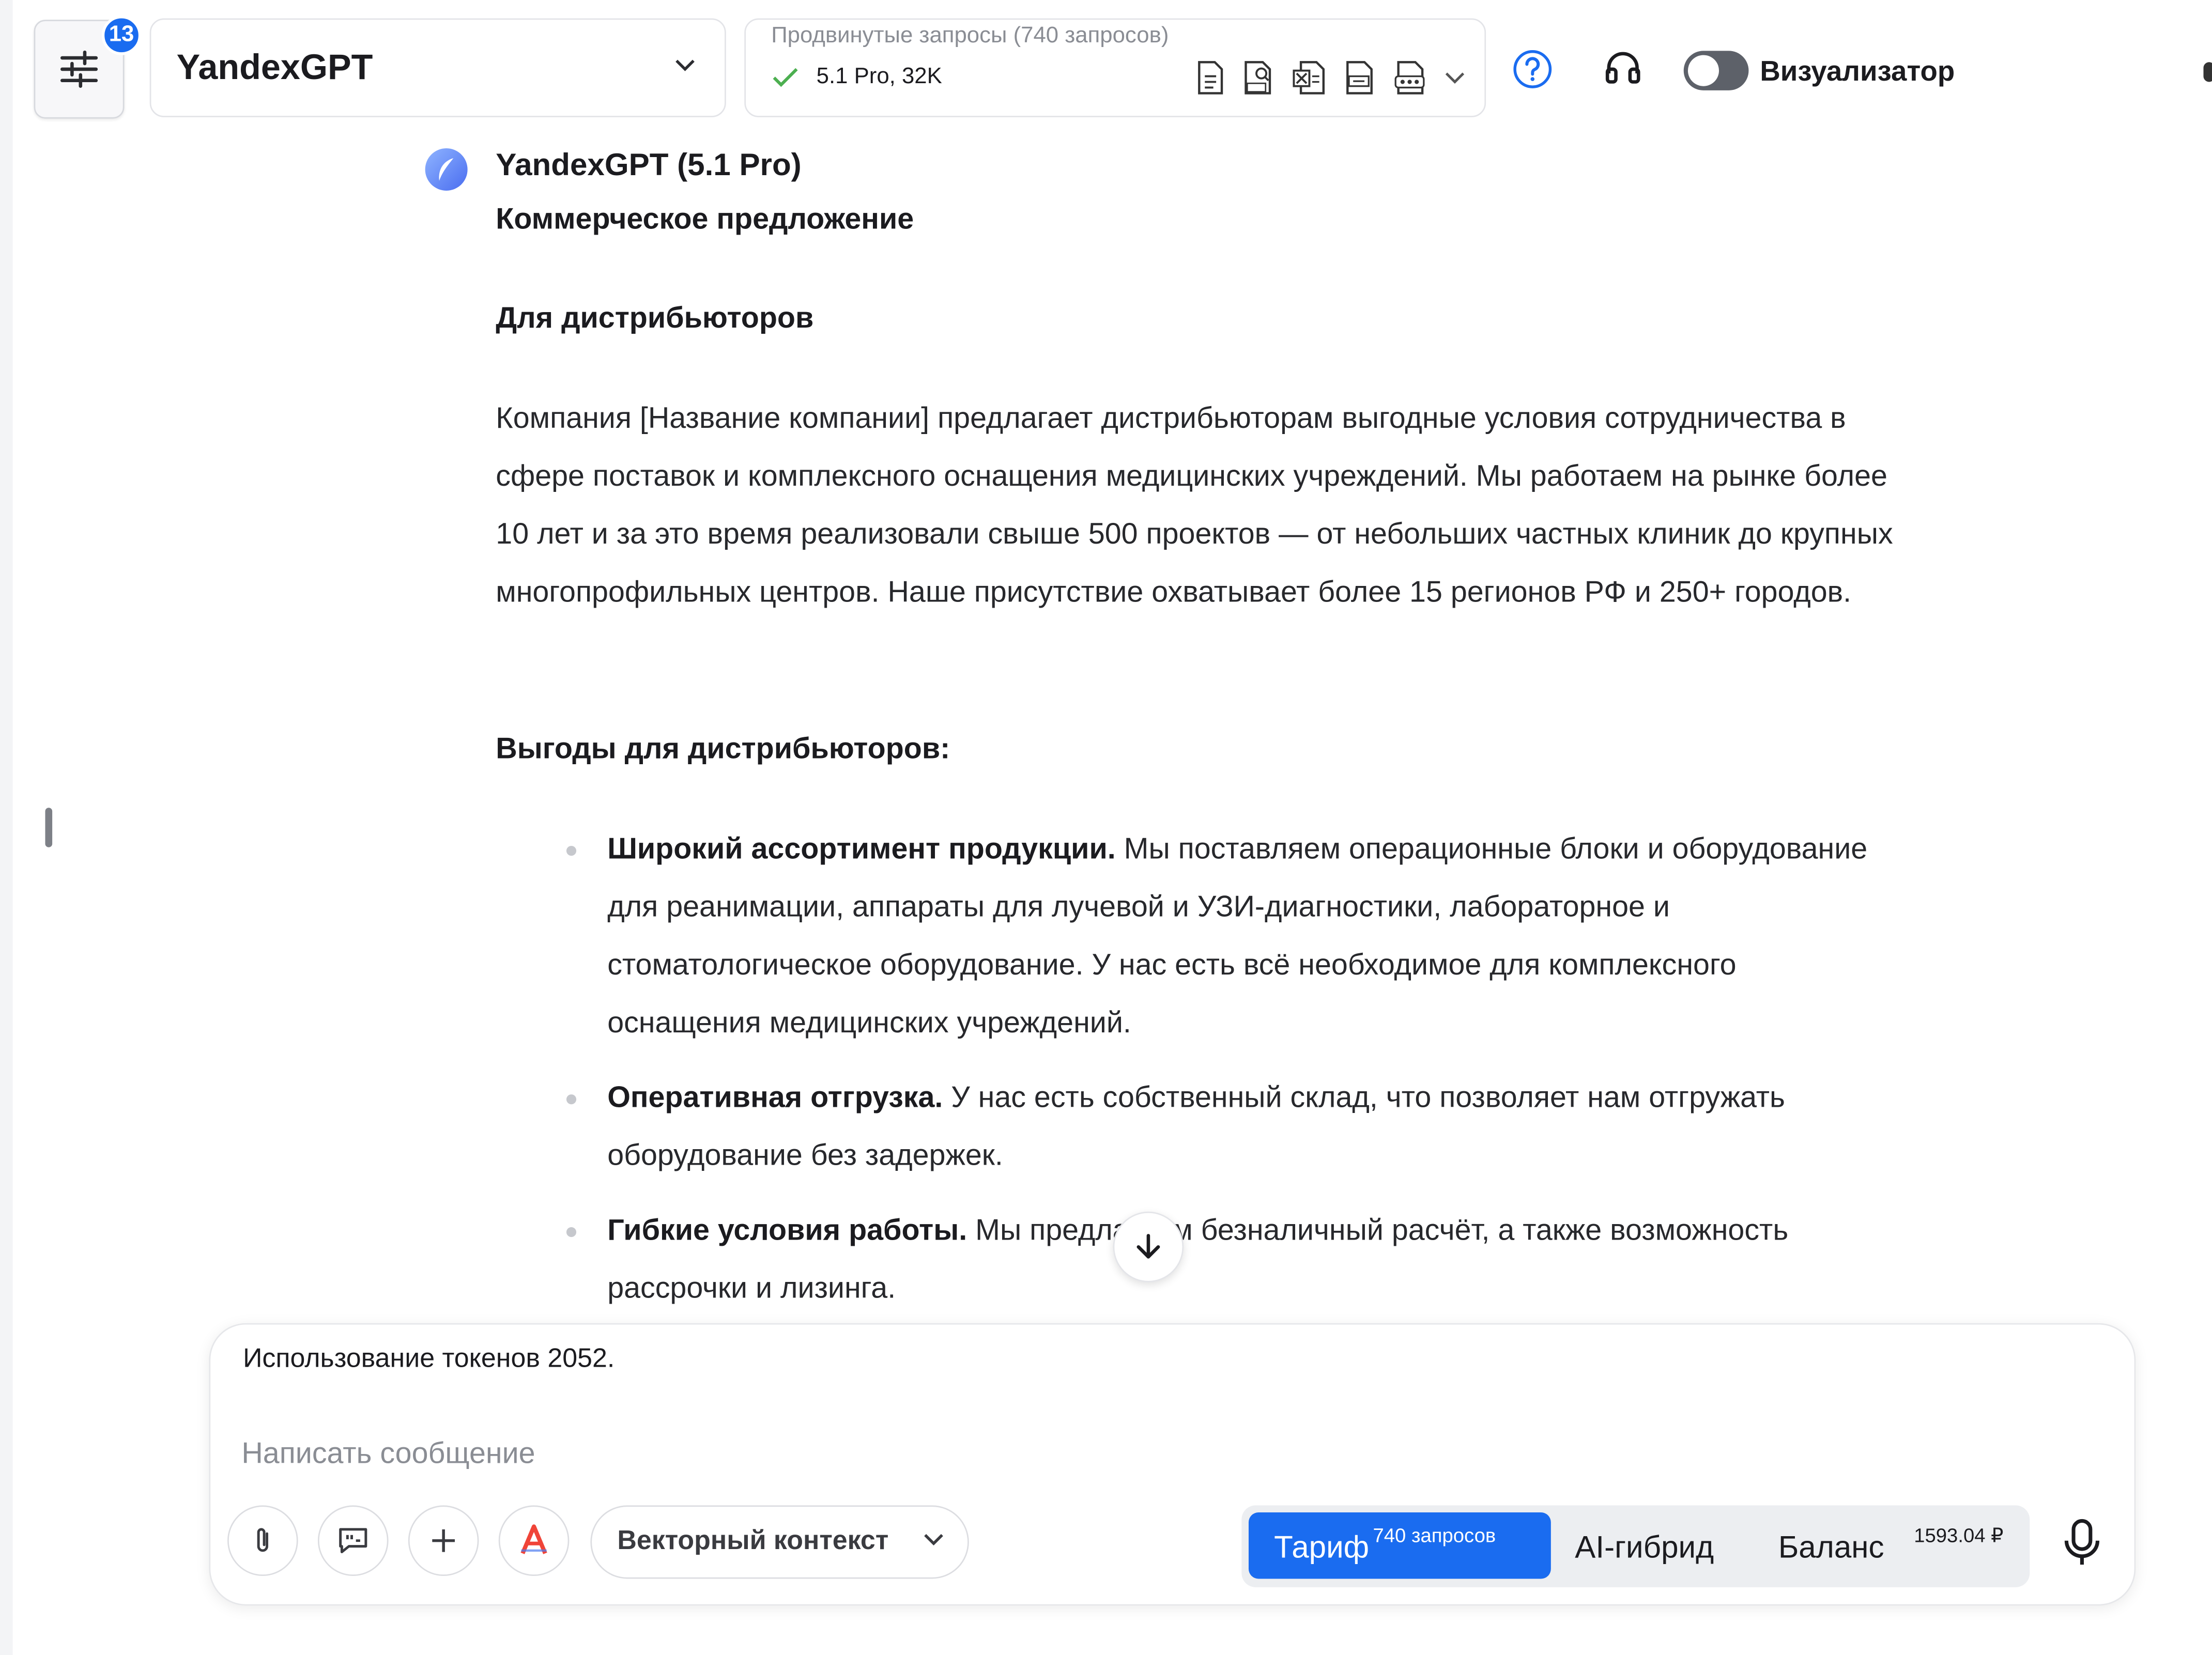  Describe the element at coordinates (879, 77) in the screenshot. I see `requests-status-text: 5.1 Pro, 32K` at that location.